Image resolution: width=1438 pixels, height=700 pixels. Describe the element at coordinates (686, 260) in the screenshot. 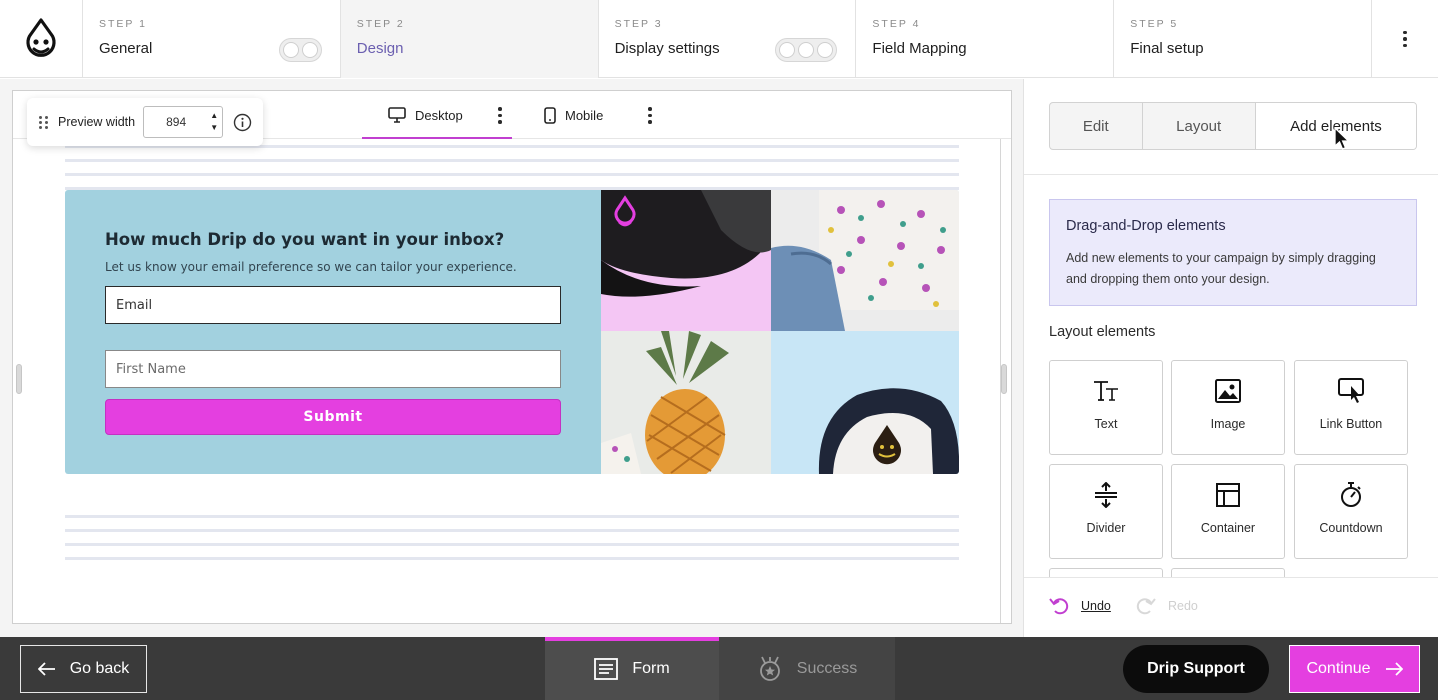

I see `product-photo-cap` at that location.